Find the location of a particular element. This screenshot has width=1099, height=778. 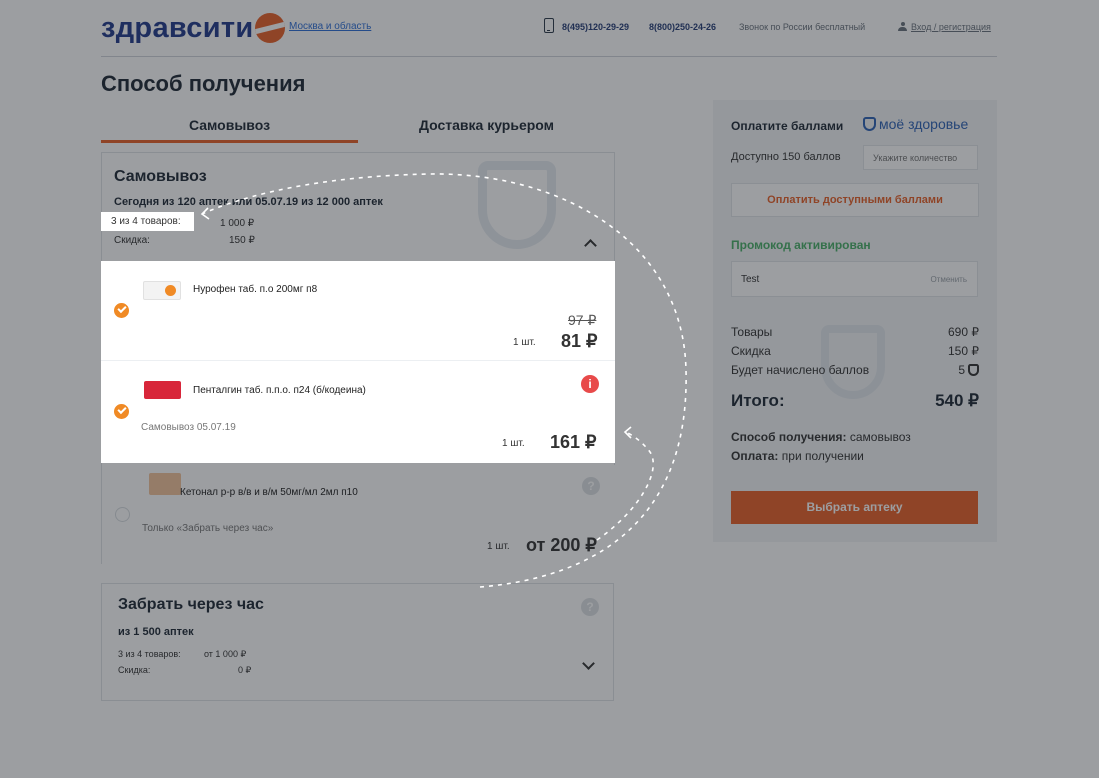

arrow-to-pentalgin is located at coordinates (625, 486).